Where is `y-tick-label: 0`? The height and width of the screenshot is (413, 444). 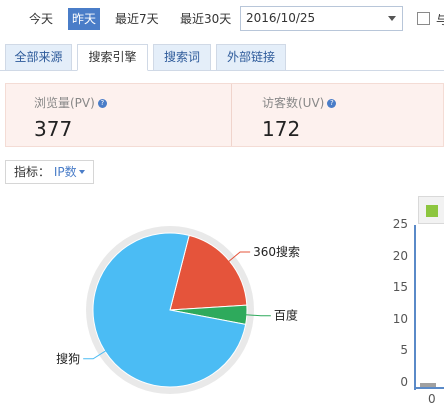
y-tick-label: 0 is located at coordinates (404, 382).